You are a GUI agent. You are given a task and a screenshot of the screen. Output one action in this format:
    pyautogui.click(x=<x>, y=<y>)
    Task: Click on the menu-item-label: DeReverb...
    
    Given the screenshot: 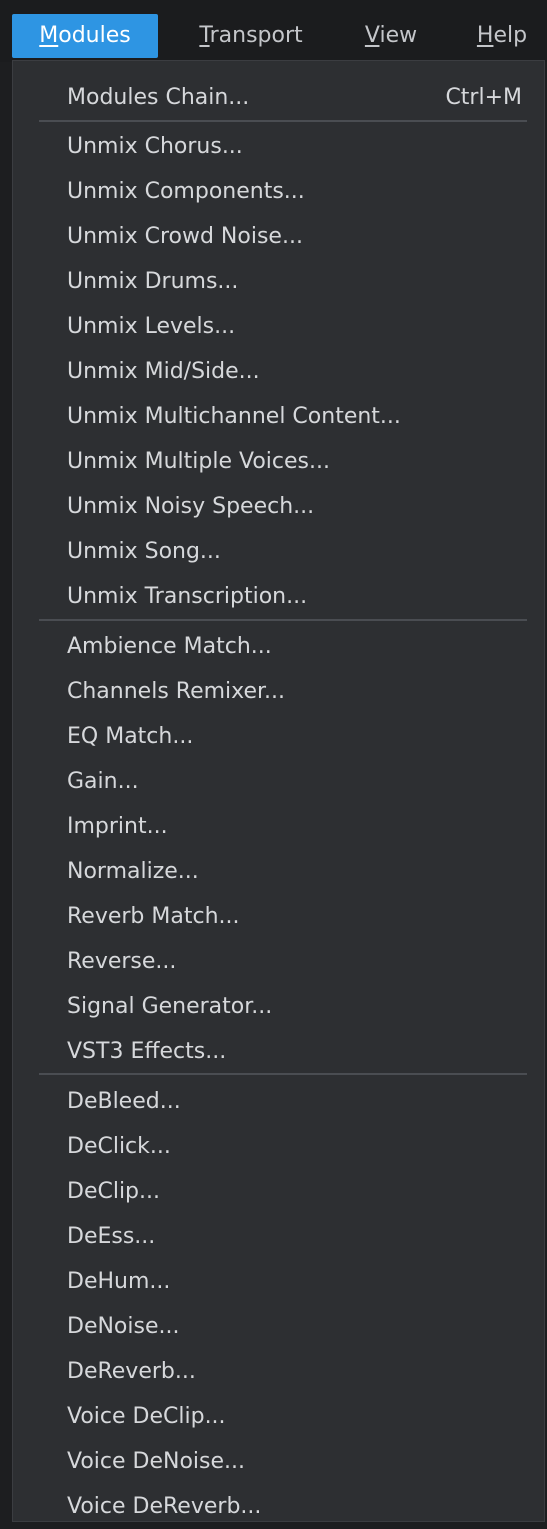 What is the action you would take?
    pyautogui.click(x=131, y=1371)
    